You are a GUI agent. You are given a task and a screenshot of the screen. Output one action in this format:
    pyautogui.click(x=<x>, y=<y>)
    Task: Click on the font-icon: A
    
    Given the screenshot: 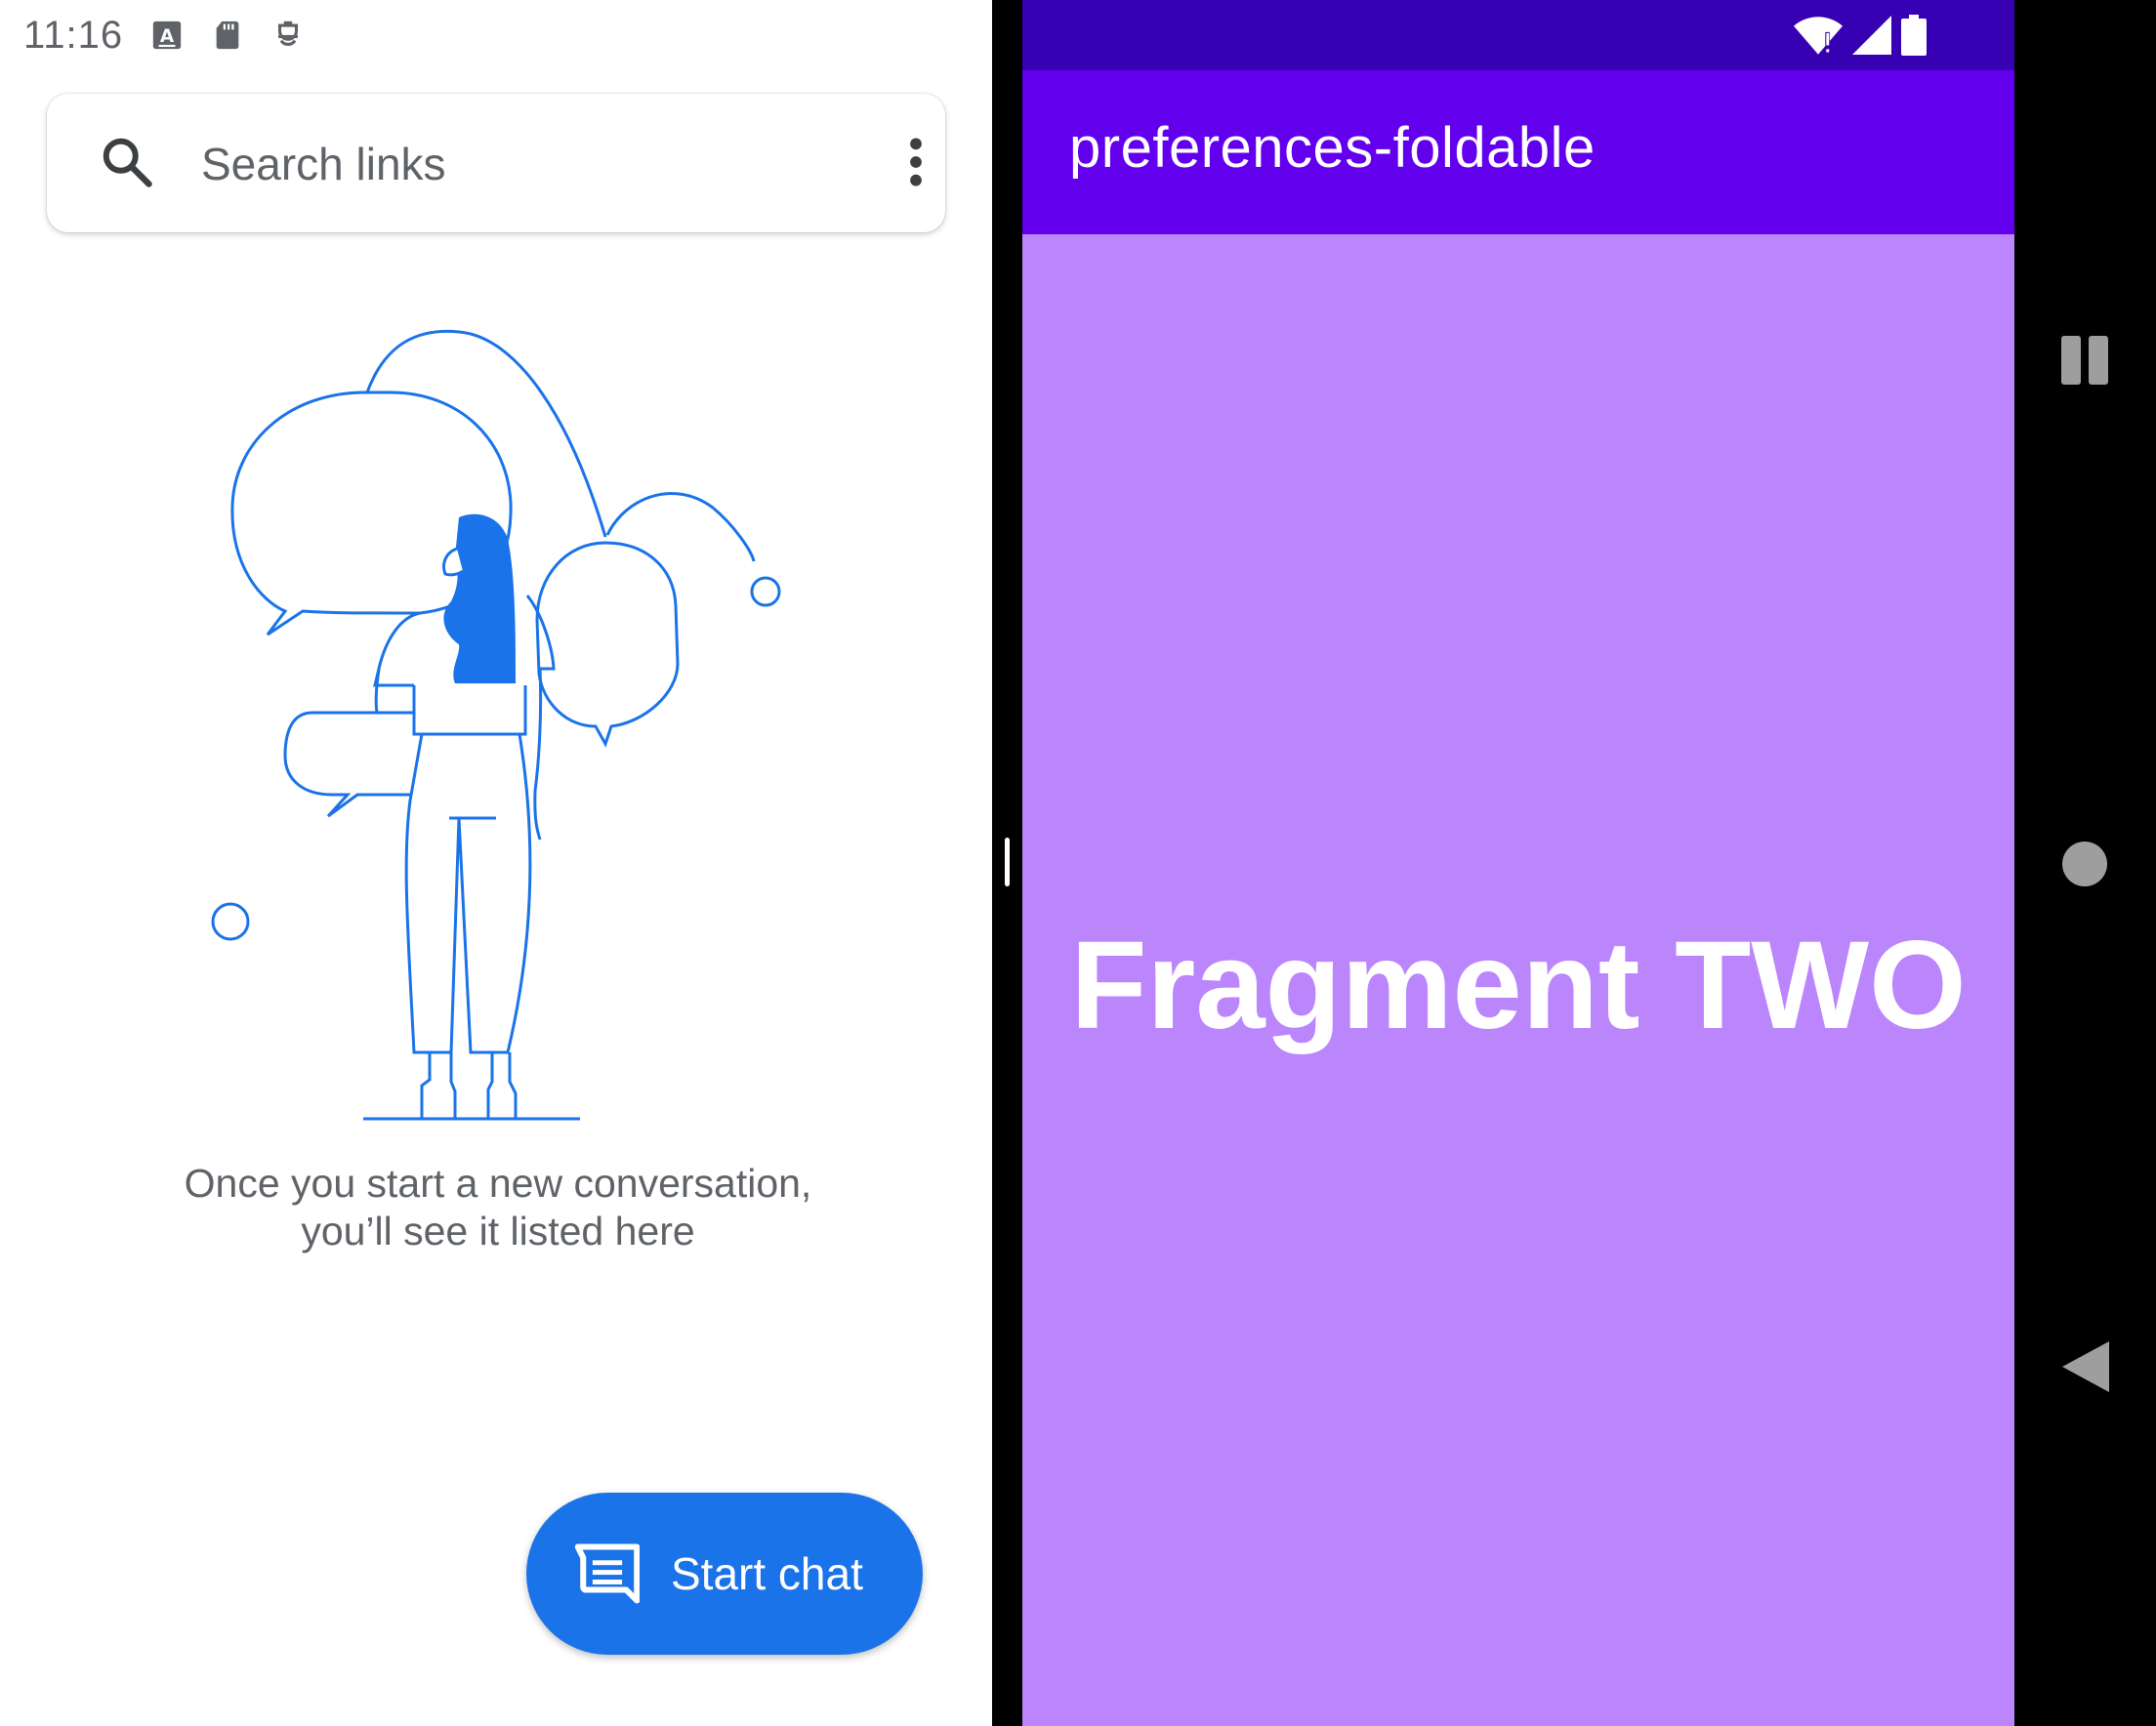 What is the action you would take?
    pyautogui.click(x=167, y=35)
    